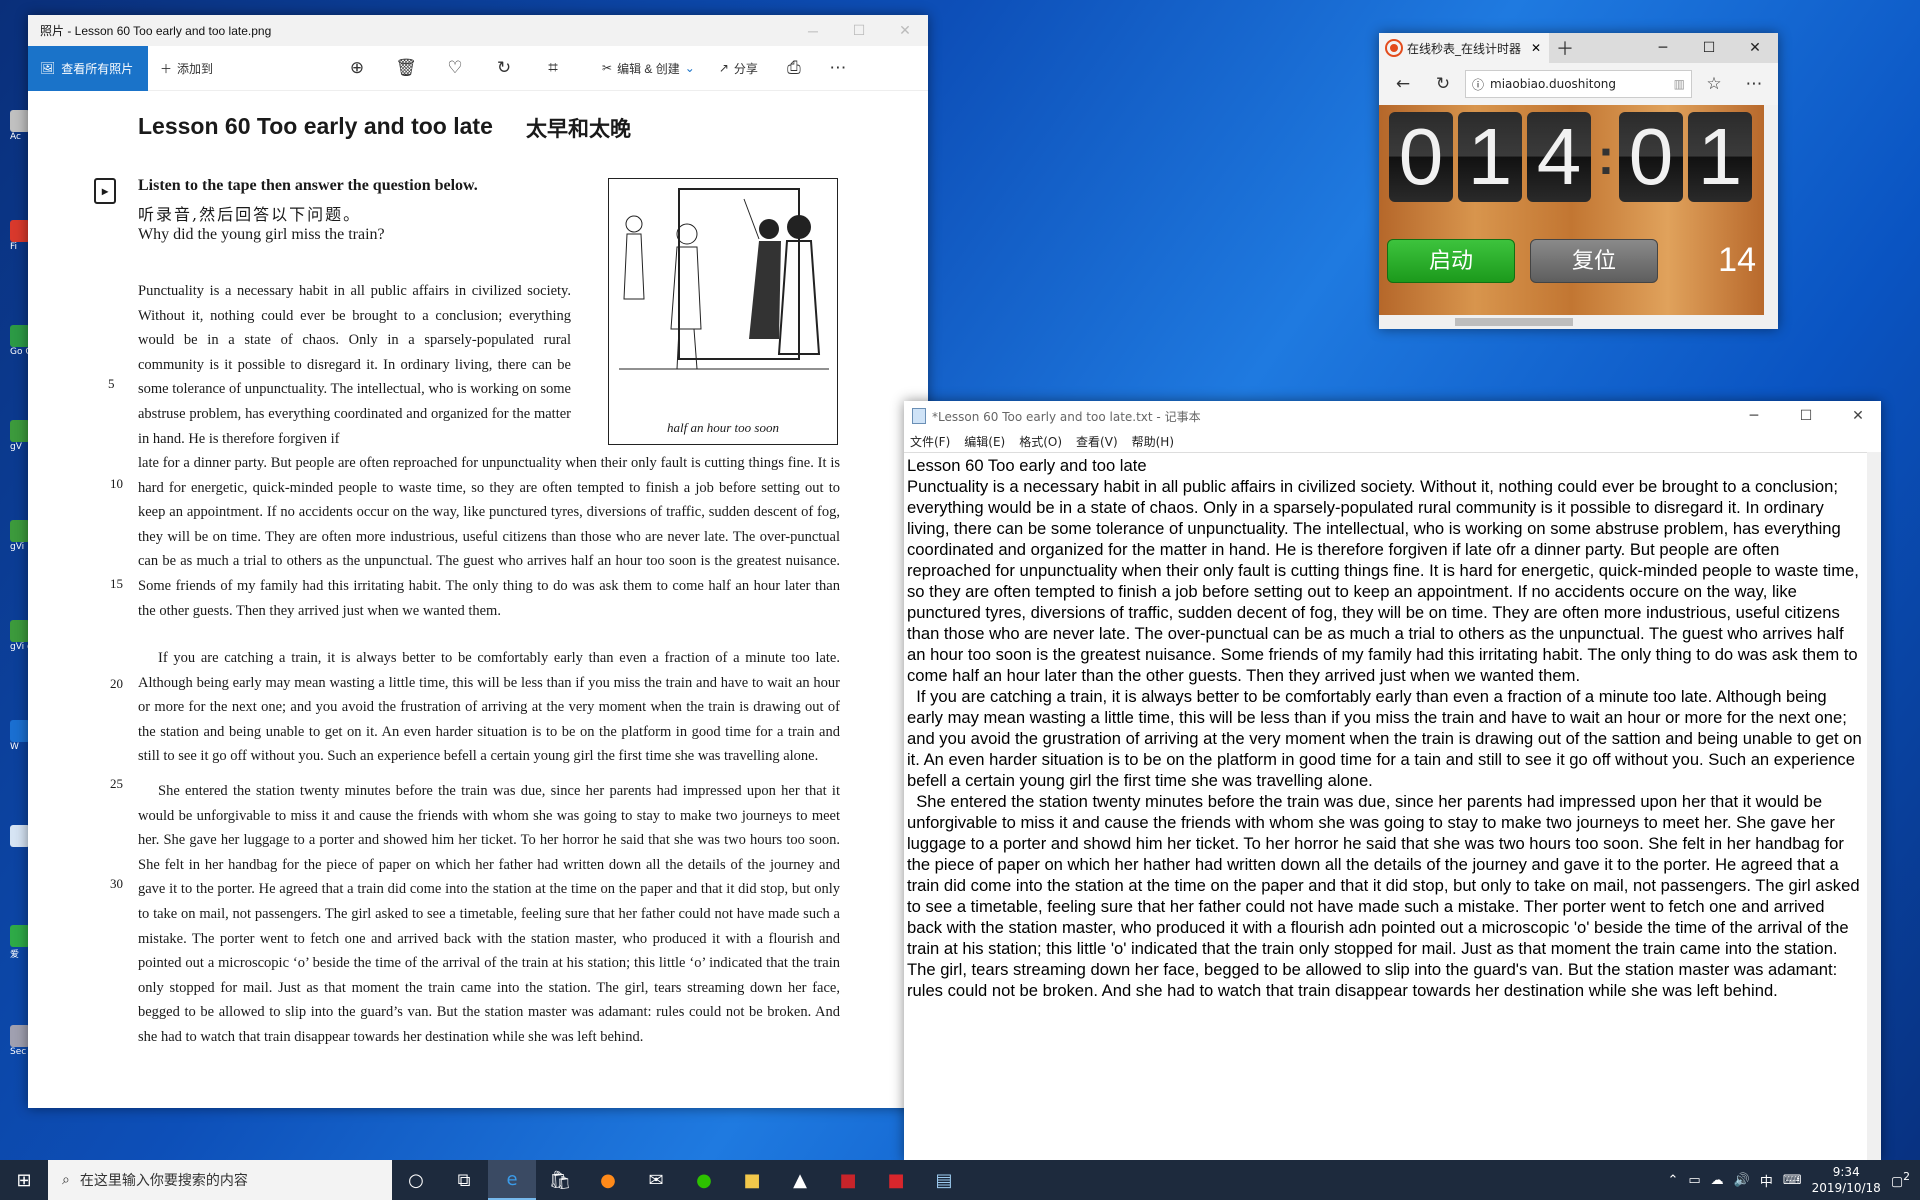  Describe the element at coordinates (1536, 48) in the screenshot. I see `close-tab-icon: ✕` at that location.